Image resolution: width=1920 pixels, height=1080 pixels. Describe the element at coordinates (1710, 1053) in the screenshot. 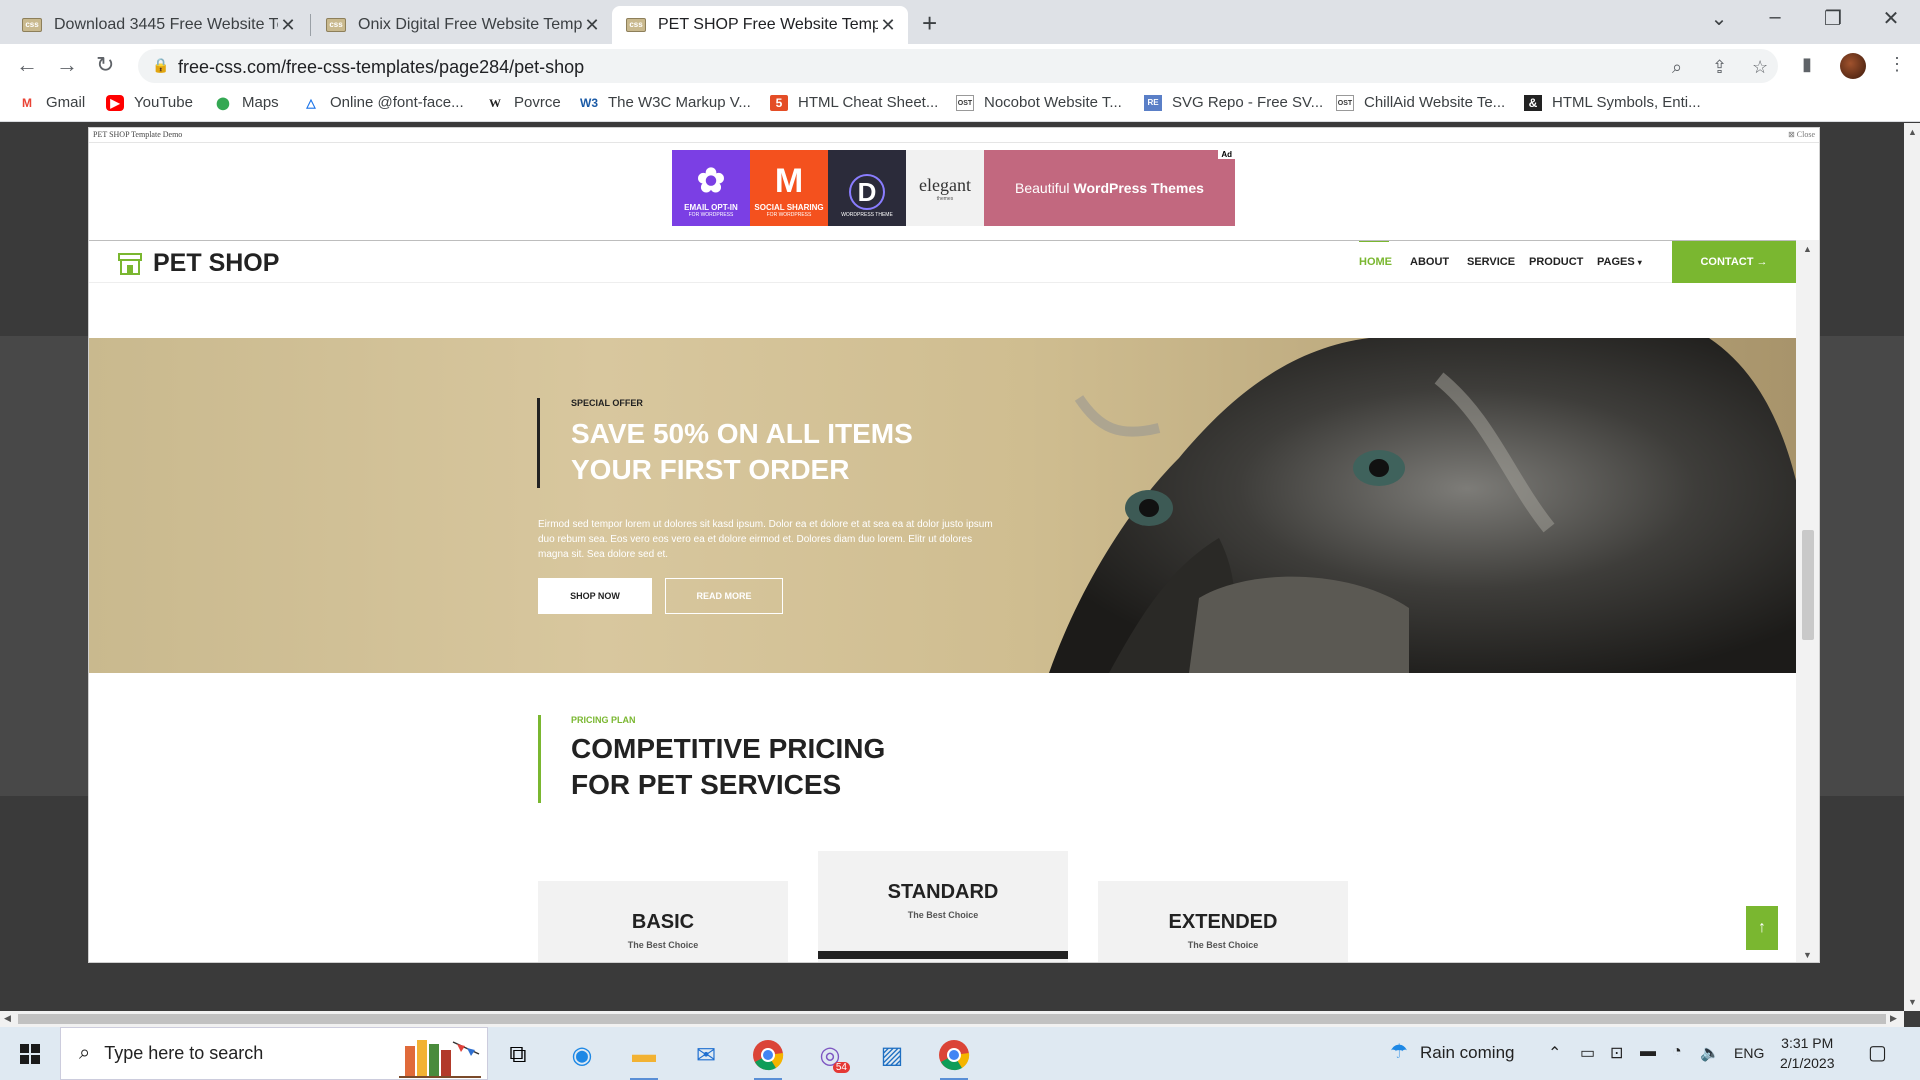

I see `volume-icon: 🔈` at that location.